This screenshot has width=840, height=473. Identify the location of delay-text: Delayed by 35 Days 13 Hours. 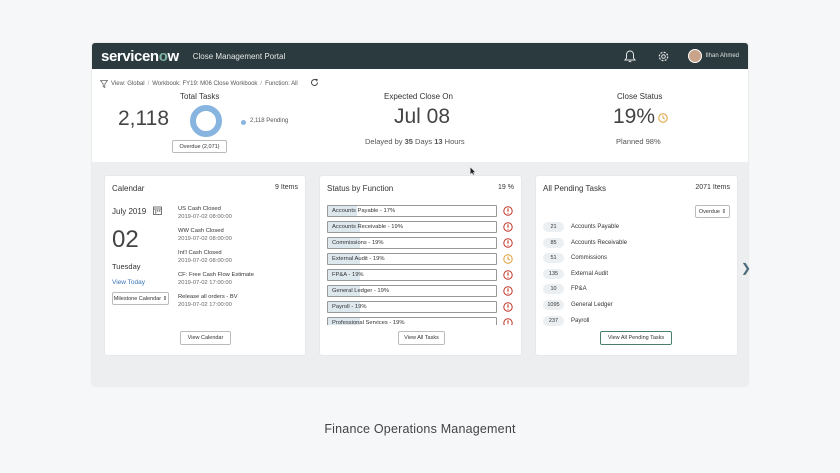
(415, 141).